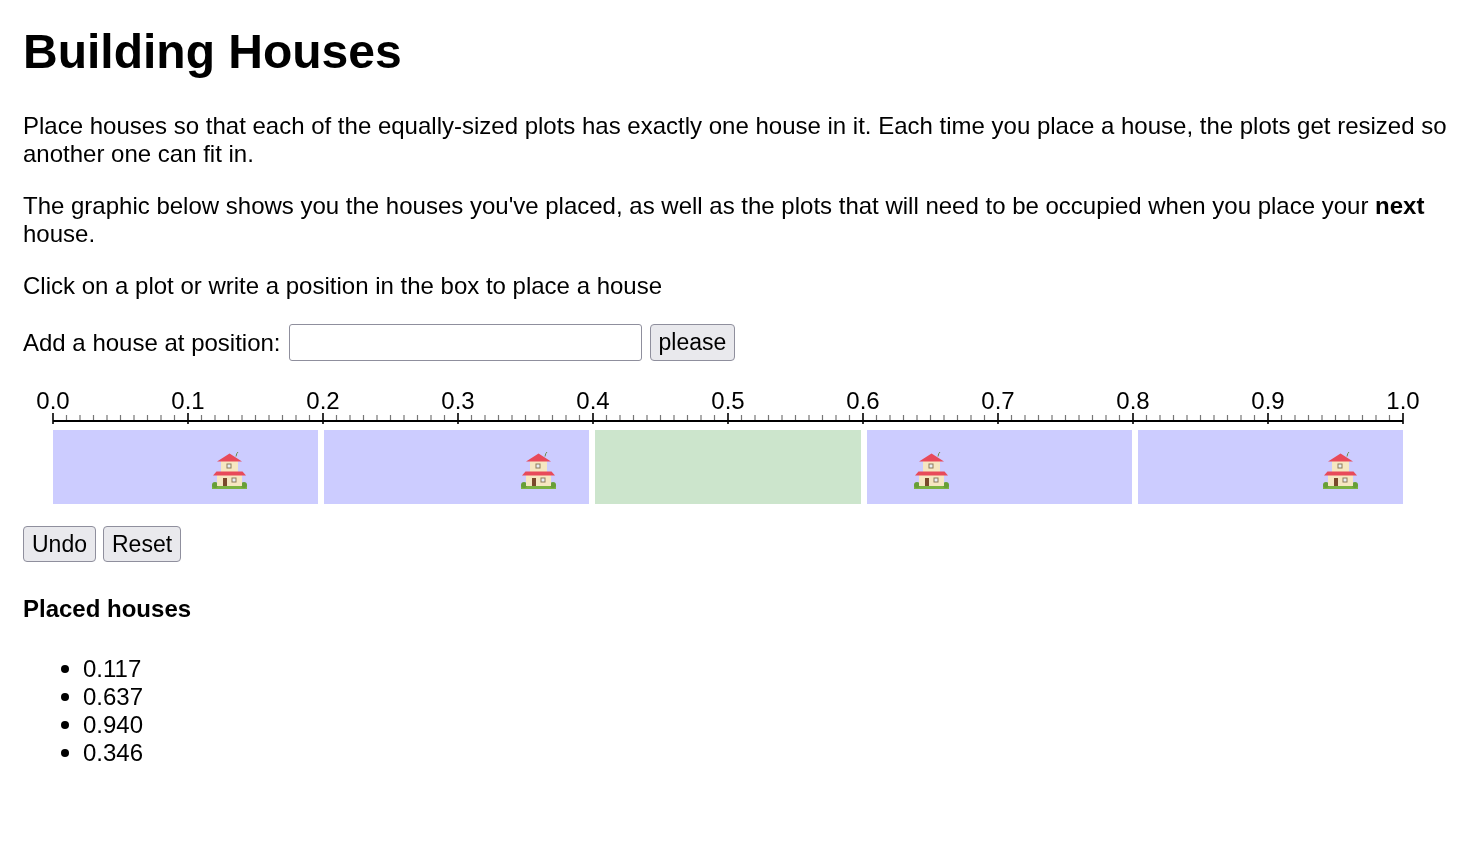 The width and height of the screenshot is (1465, 844). What do you see at coordinates (728, 400) in the screenshot?
I see `tick-label: 0.5` at bounding box center [728, 400].